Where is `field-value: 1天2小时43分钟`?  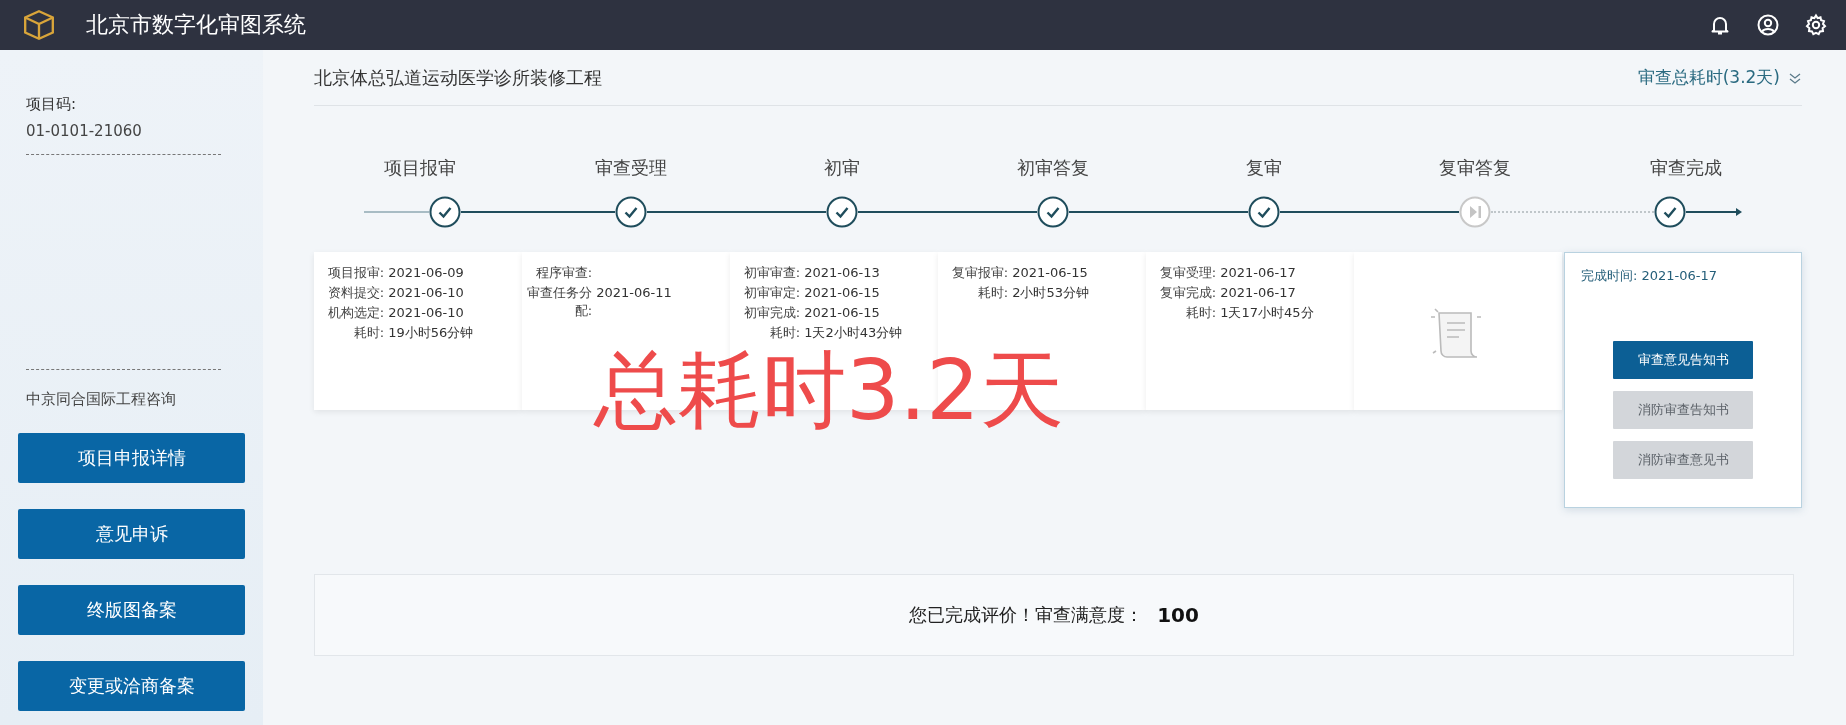
field-value: 1天2小时43分钟 is located at coordinates (853, 333).